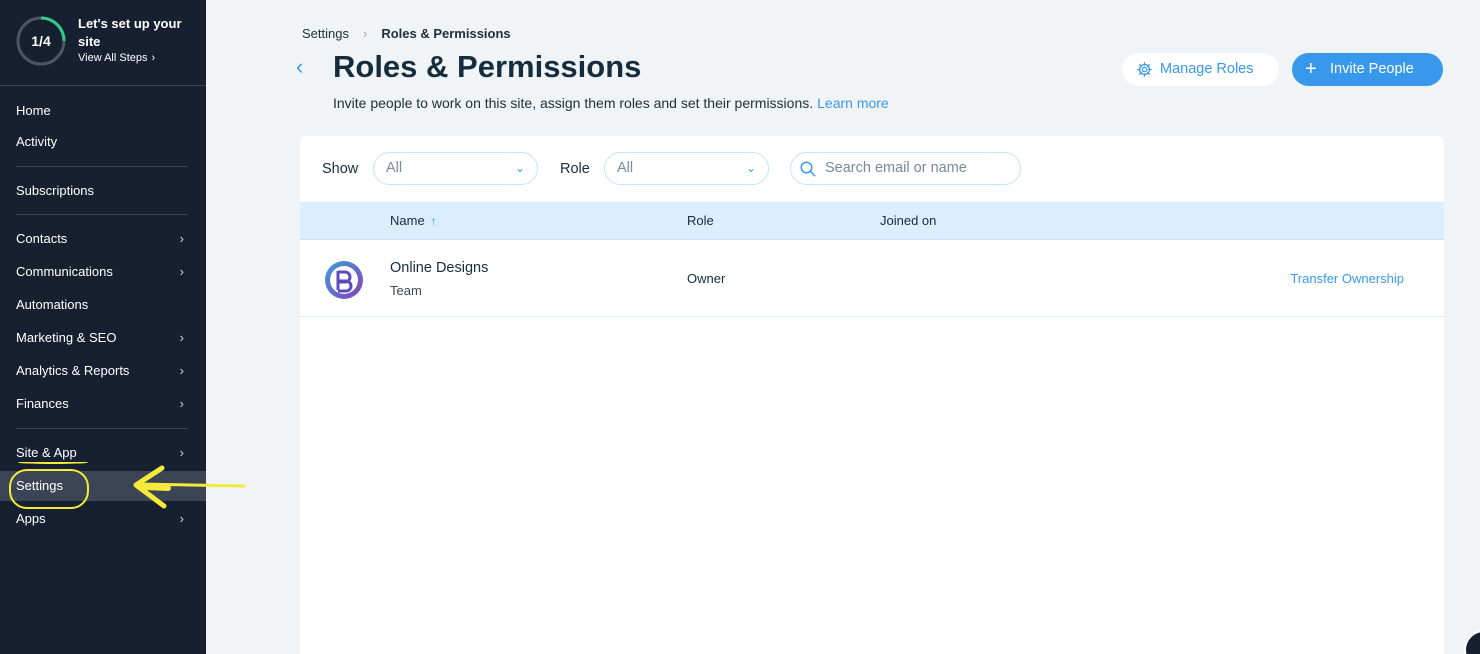 The height and width of the screenshot is (654, 1480). Describe the element at coordinates (52, 304) in the screenshot. I see `sidebar-item-label: Automations` at that location.